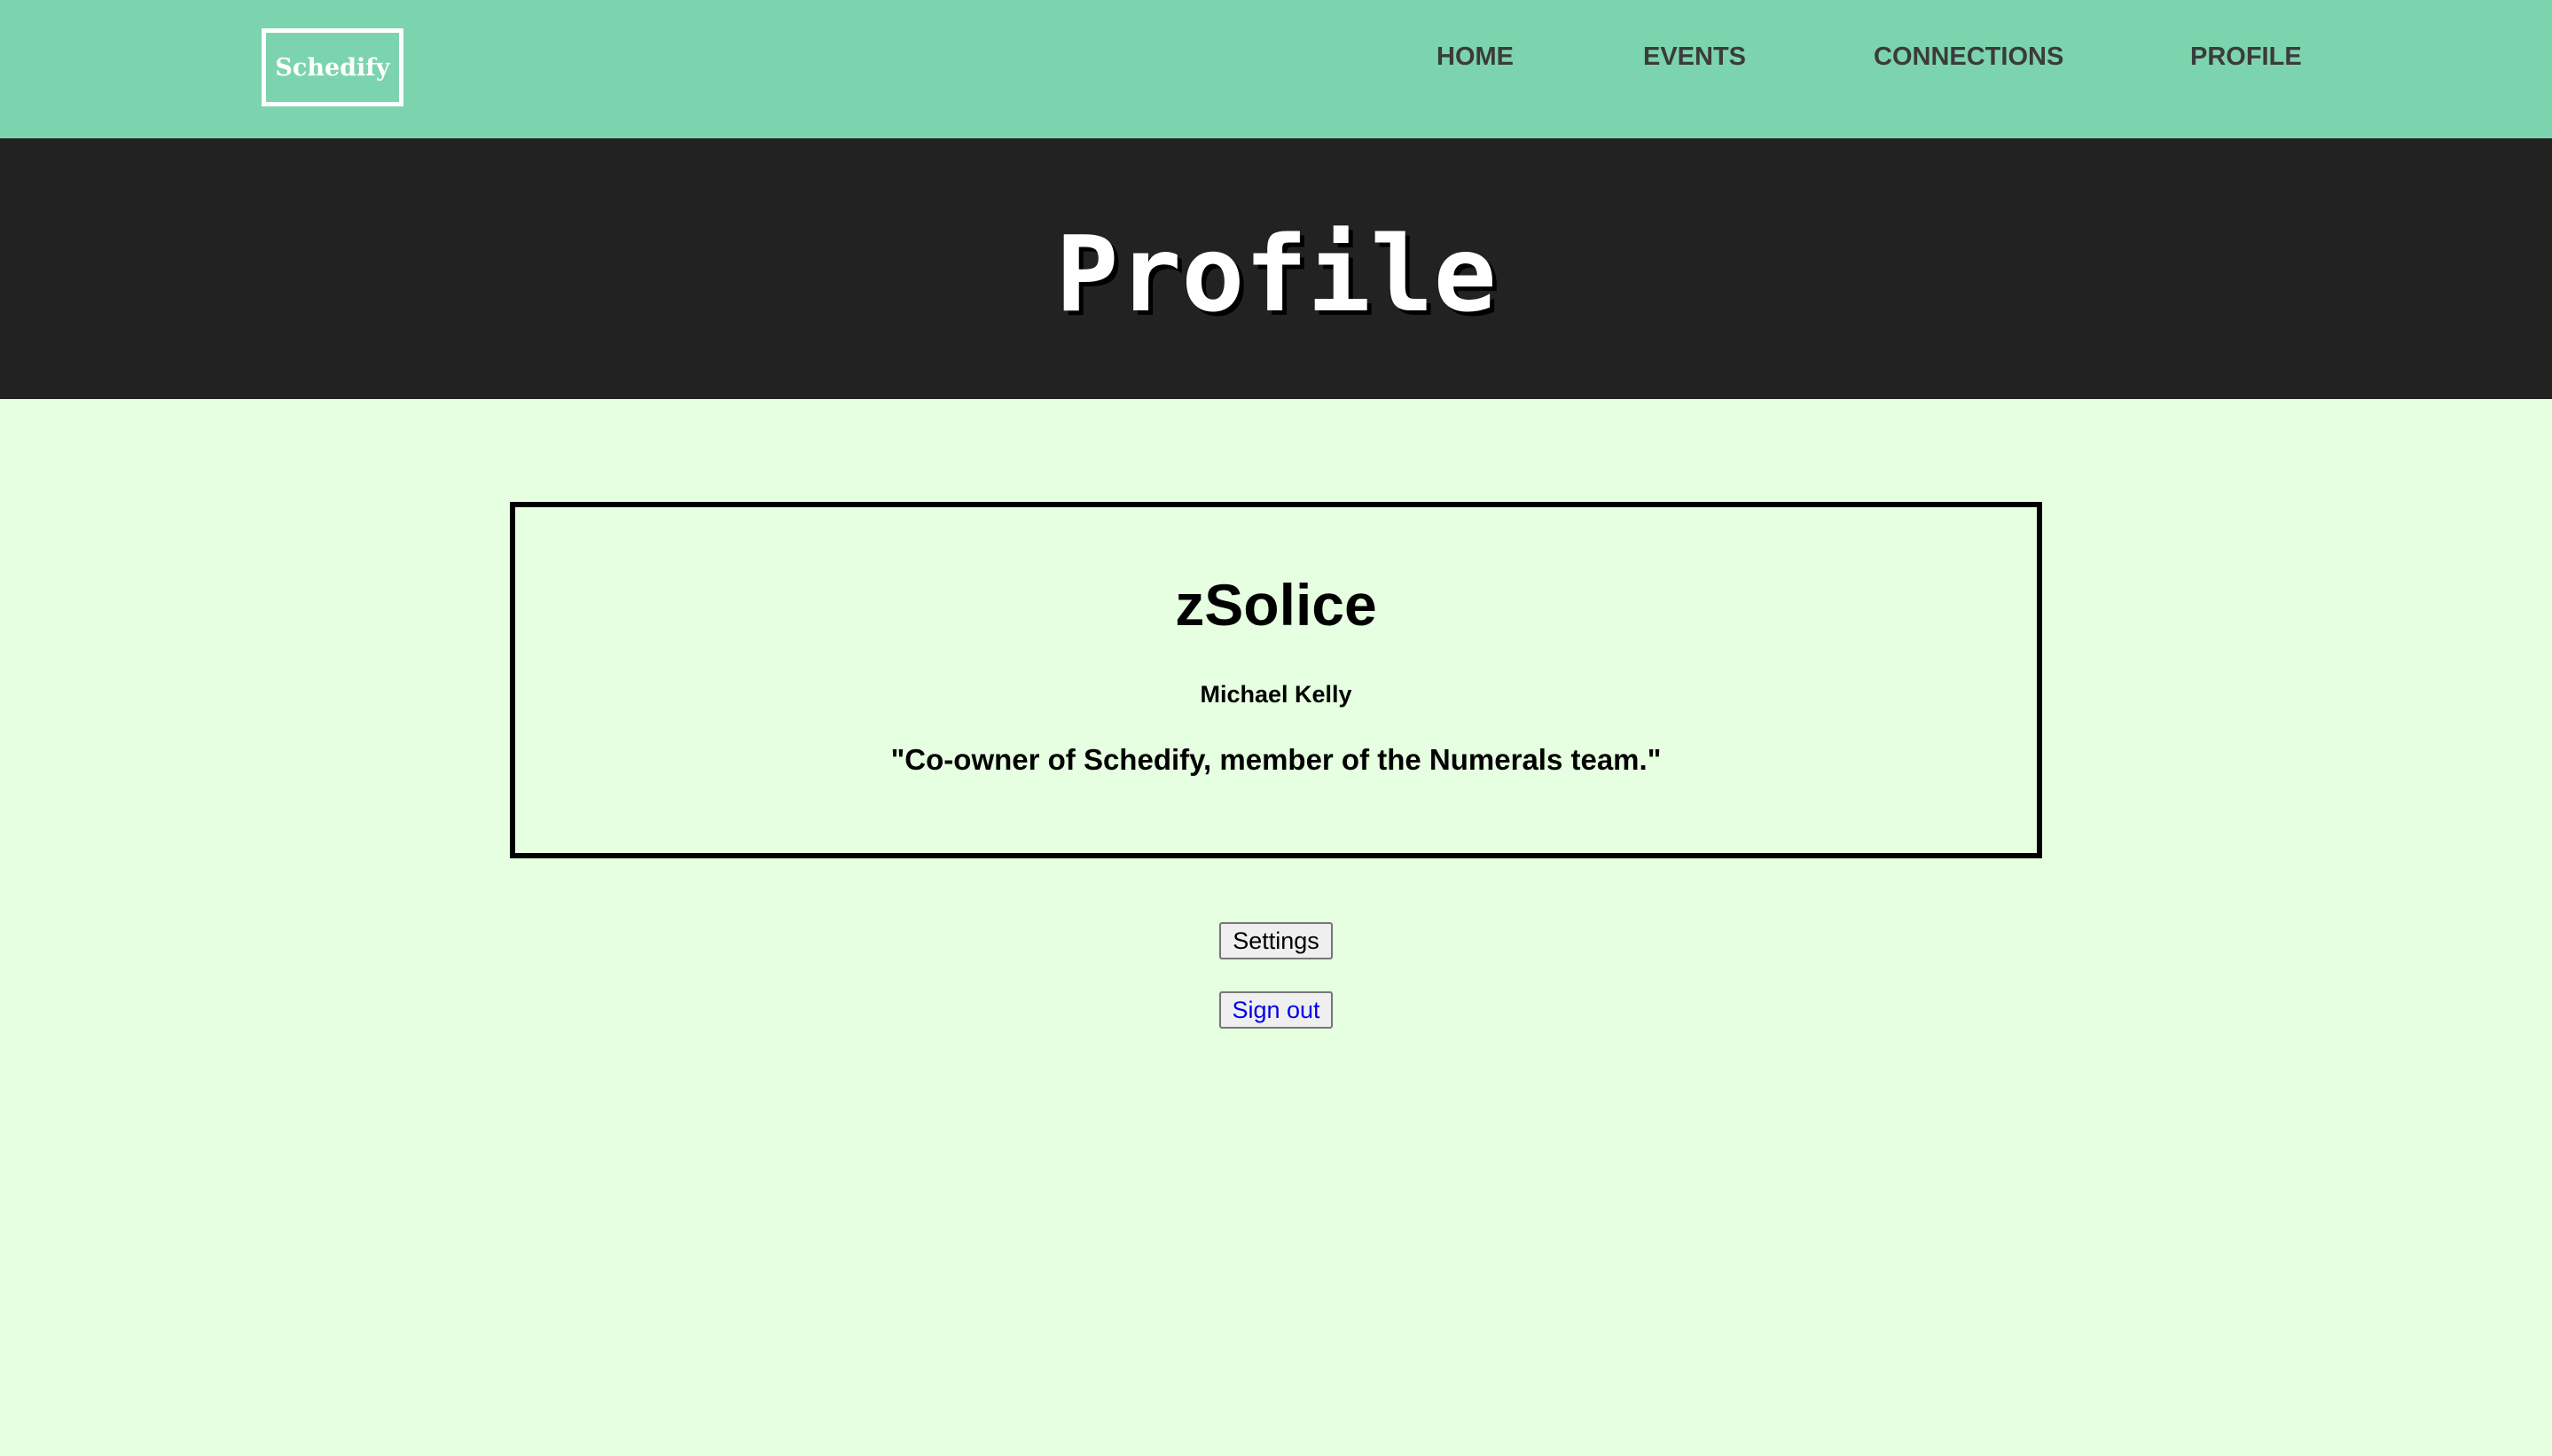 This screenshot has height=1456, width=2552. What do you see at coordinates (1276, 940) in the screenshot?
I see `settings-button: Settings` at bounding box center [1276, 940].